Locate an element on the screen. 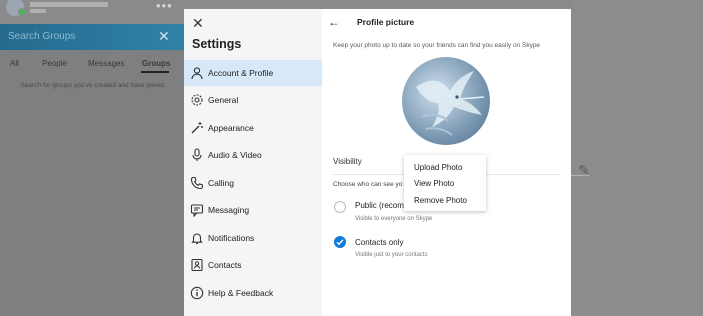 The height and width of the screenshot is (316, 703). nav-label: Appearance is located at coordinates (231, 128).